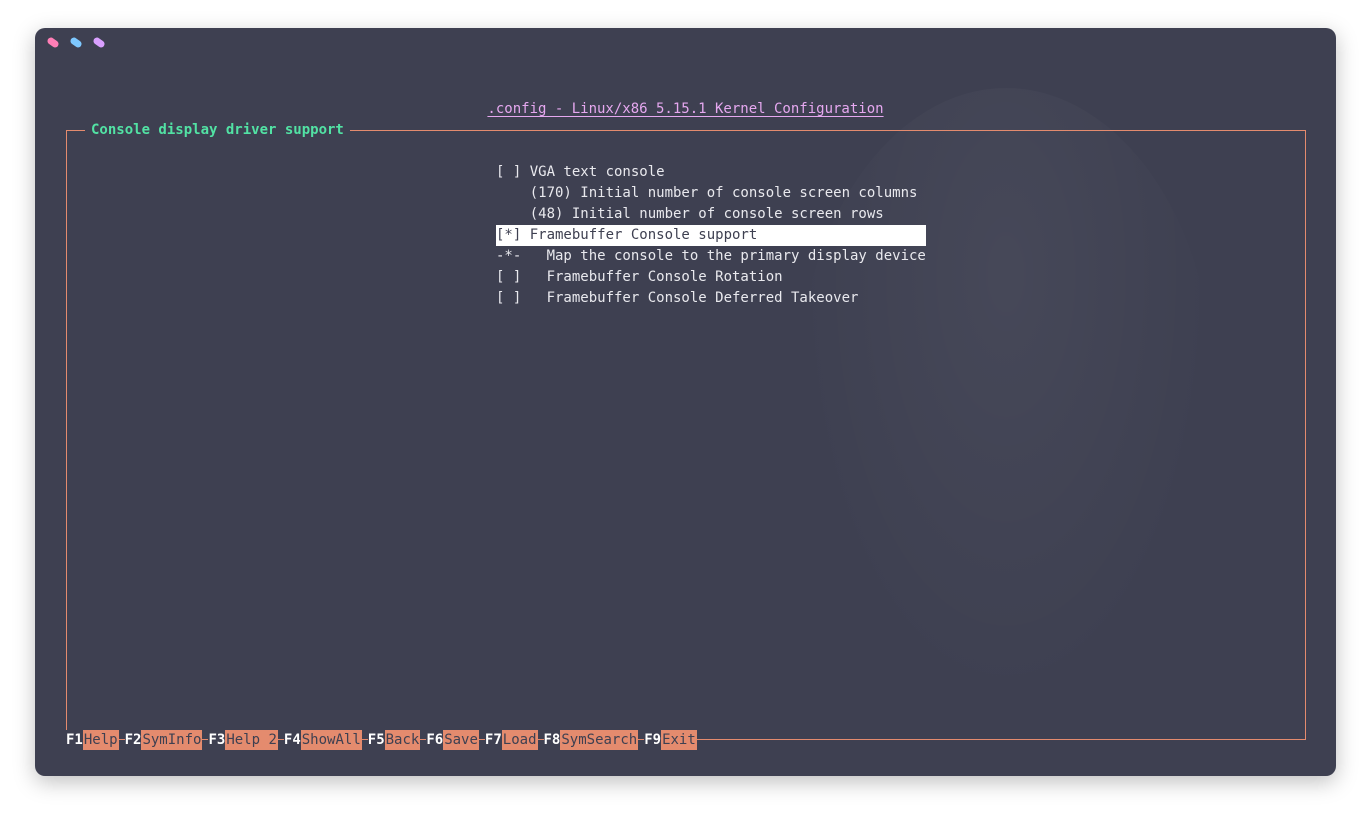  Describe the element at coordinates (711, 172) in the screenshot. I see `menu-item-vga-text-console: [ ] VGA text console` at that location.